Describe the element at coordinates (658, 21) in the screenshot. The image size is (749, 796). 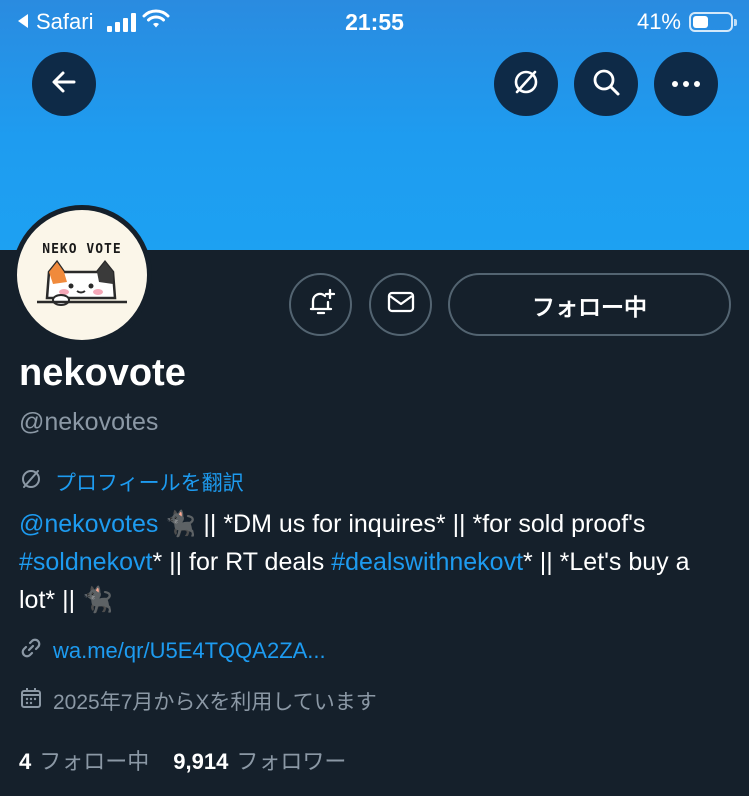
I see `battery-percent: 41%` at that location.